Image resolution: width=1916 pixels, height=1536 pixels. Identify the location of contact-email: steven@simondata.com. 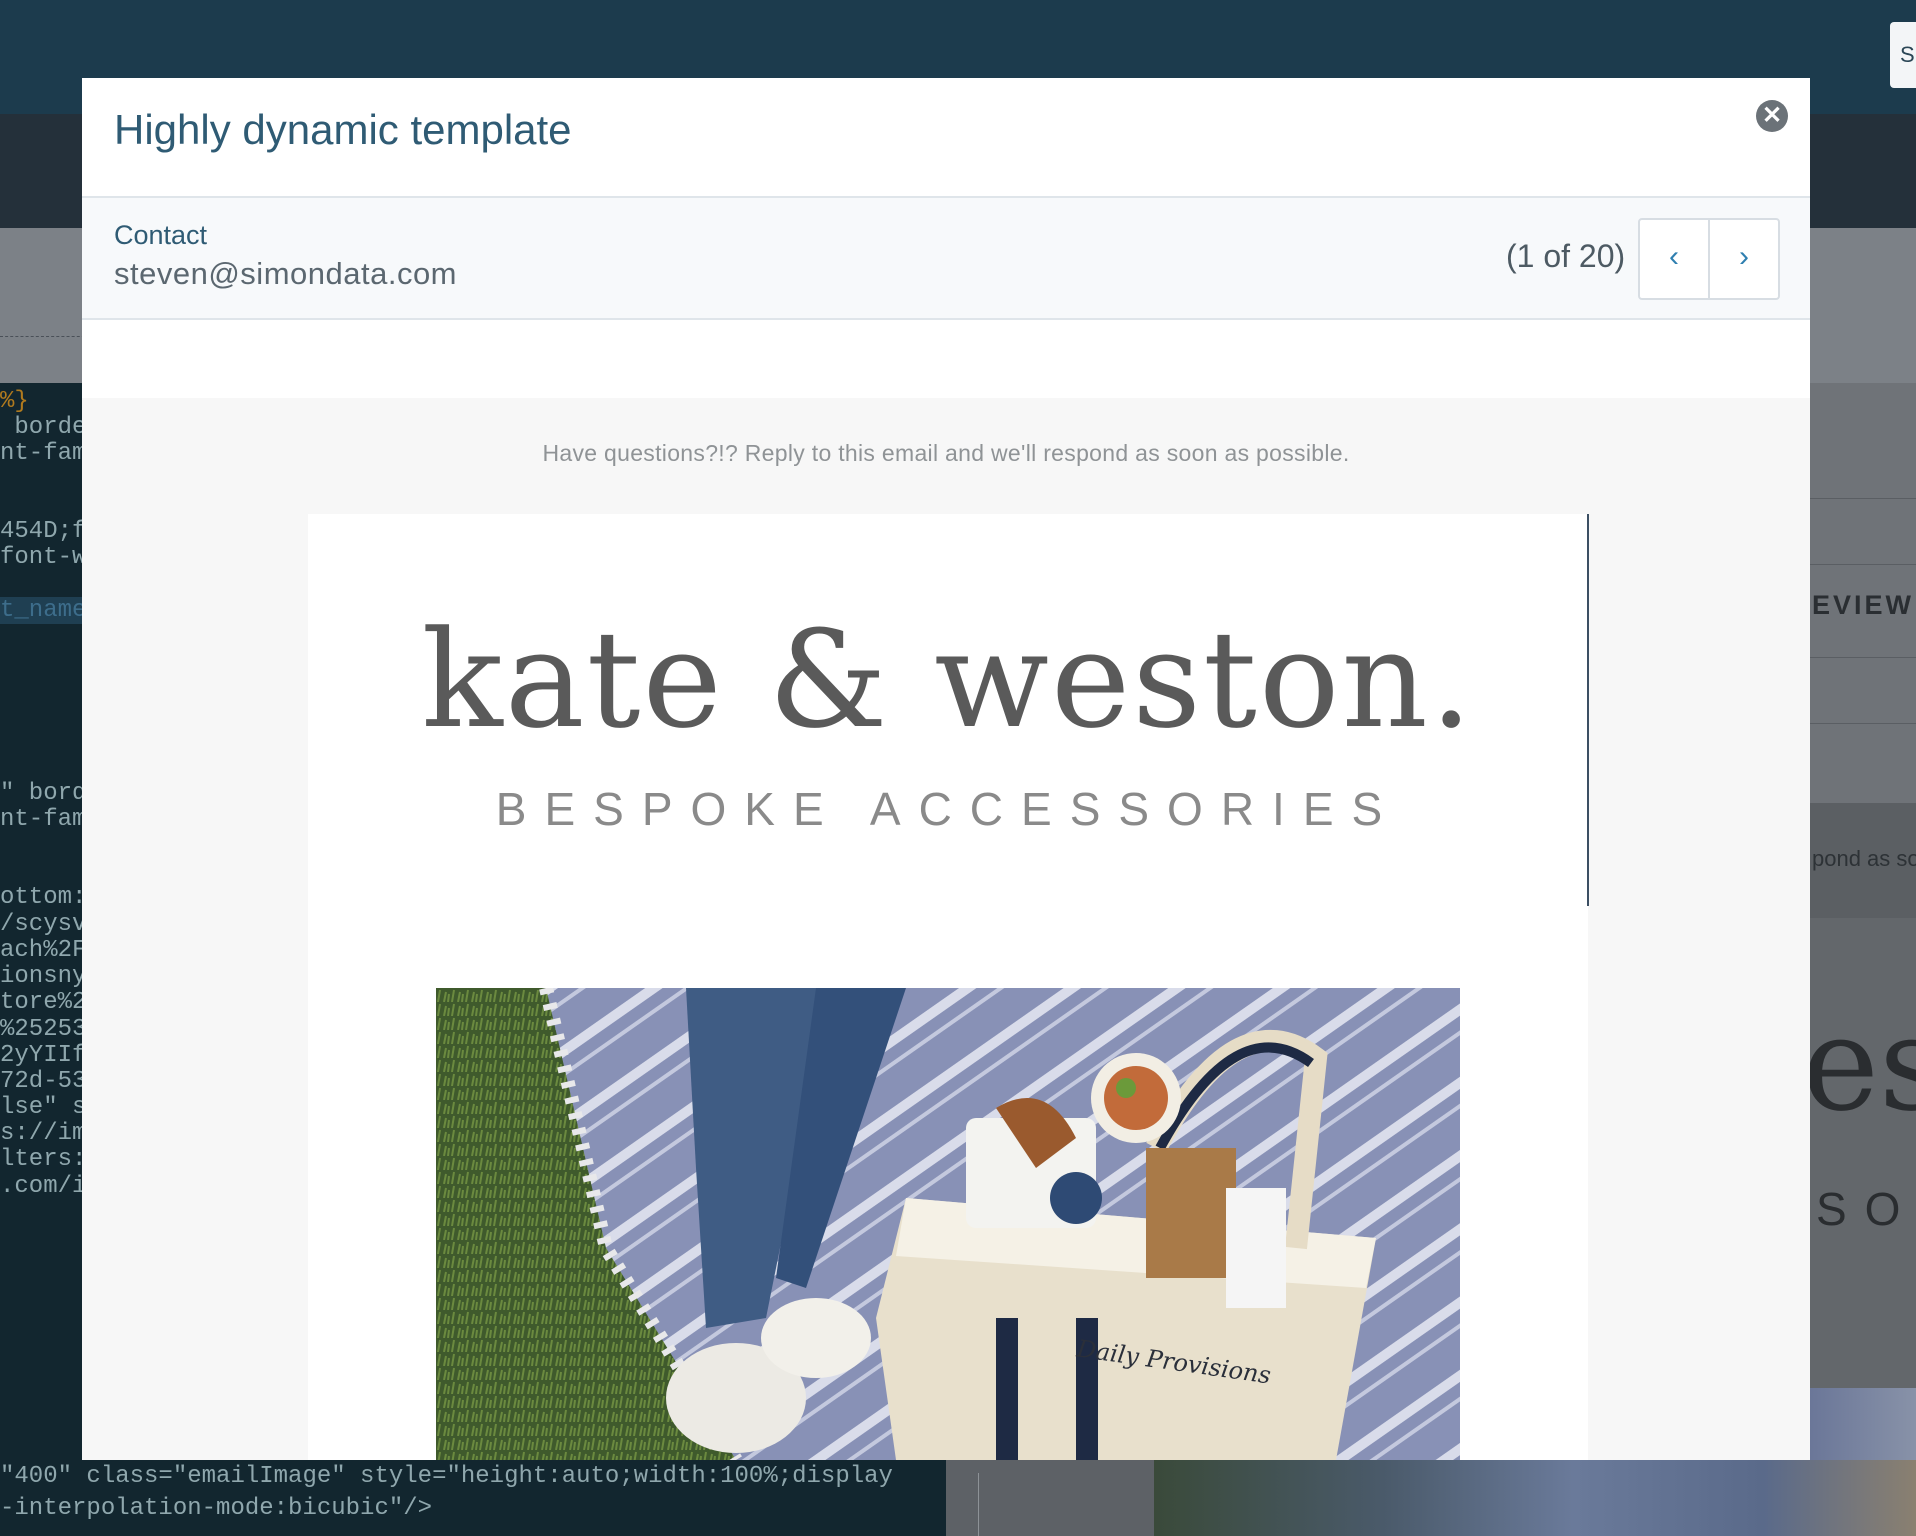
(286, 273).